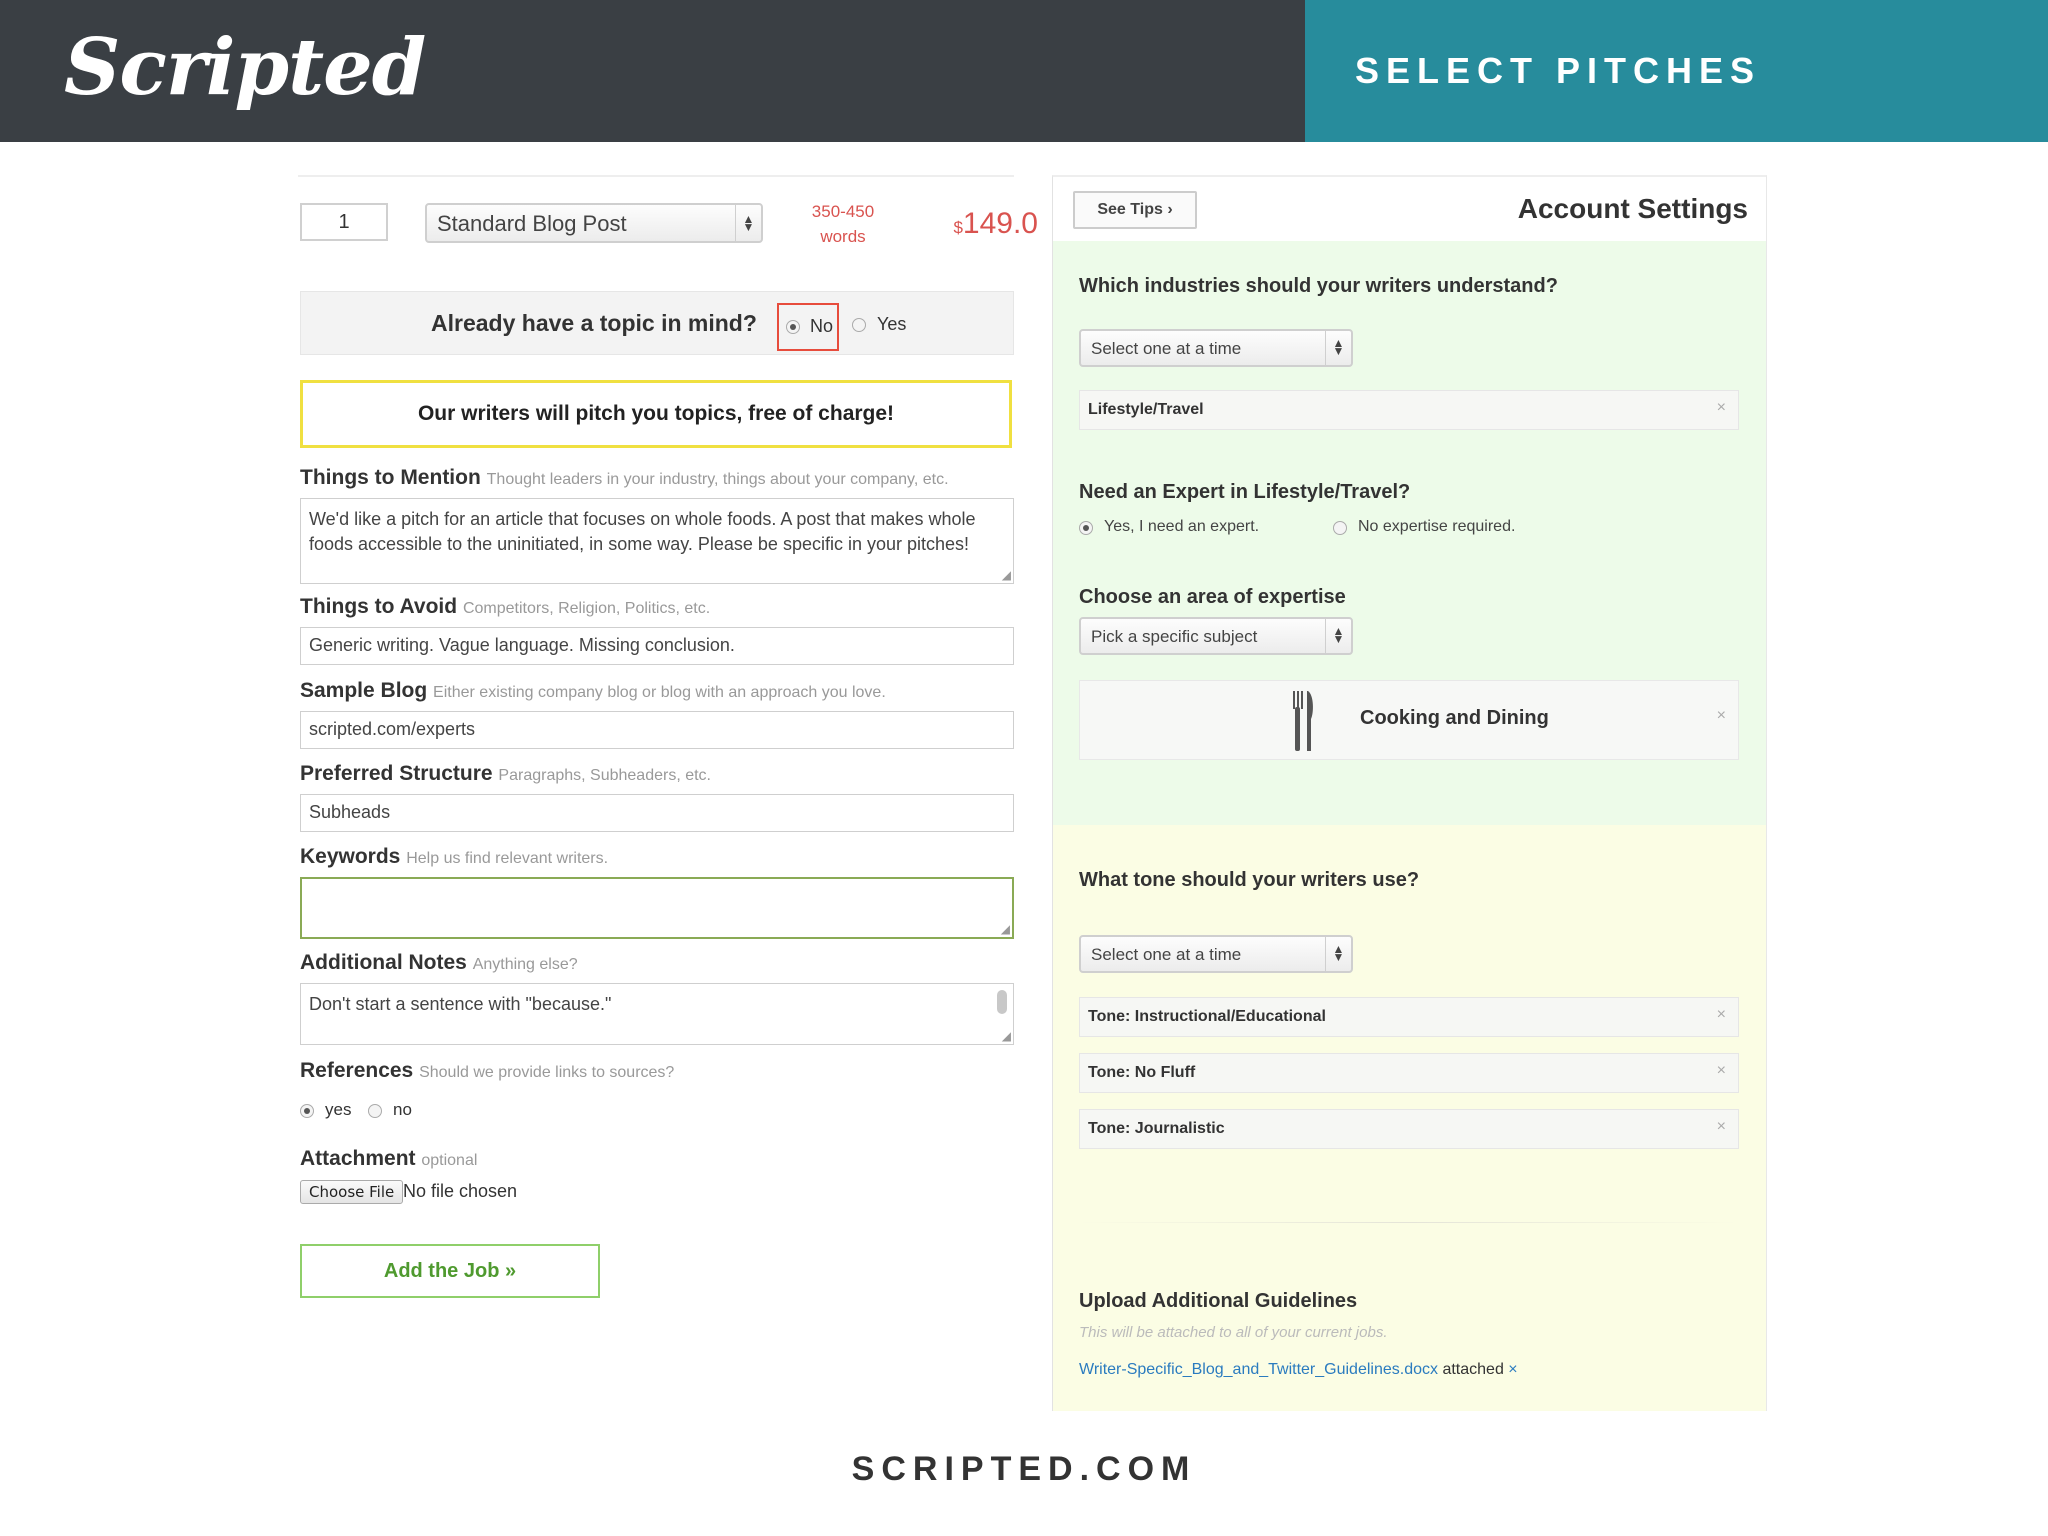  What do you see at coordinates (843, 224) in the screenshot?
I see `word-count: 350-450 words` at bounding box center [843, 224].